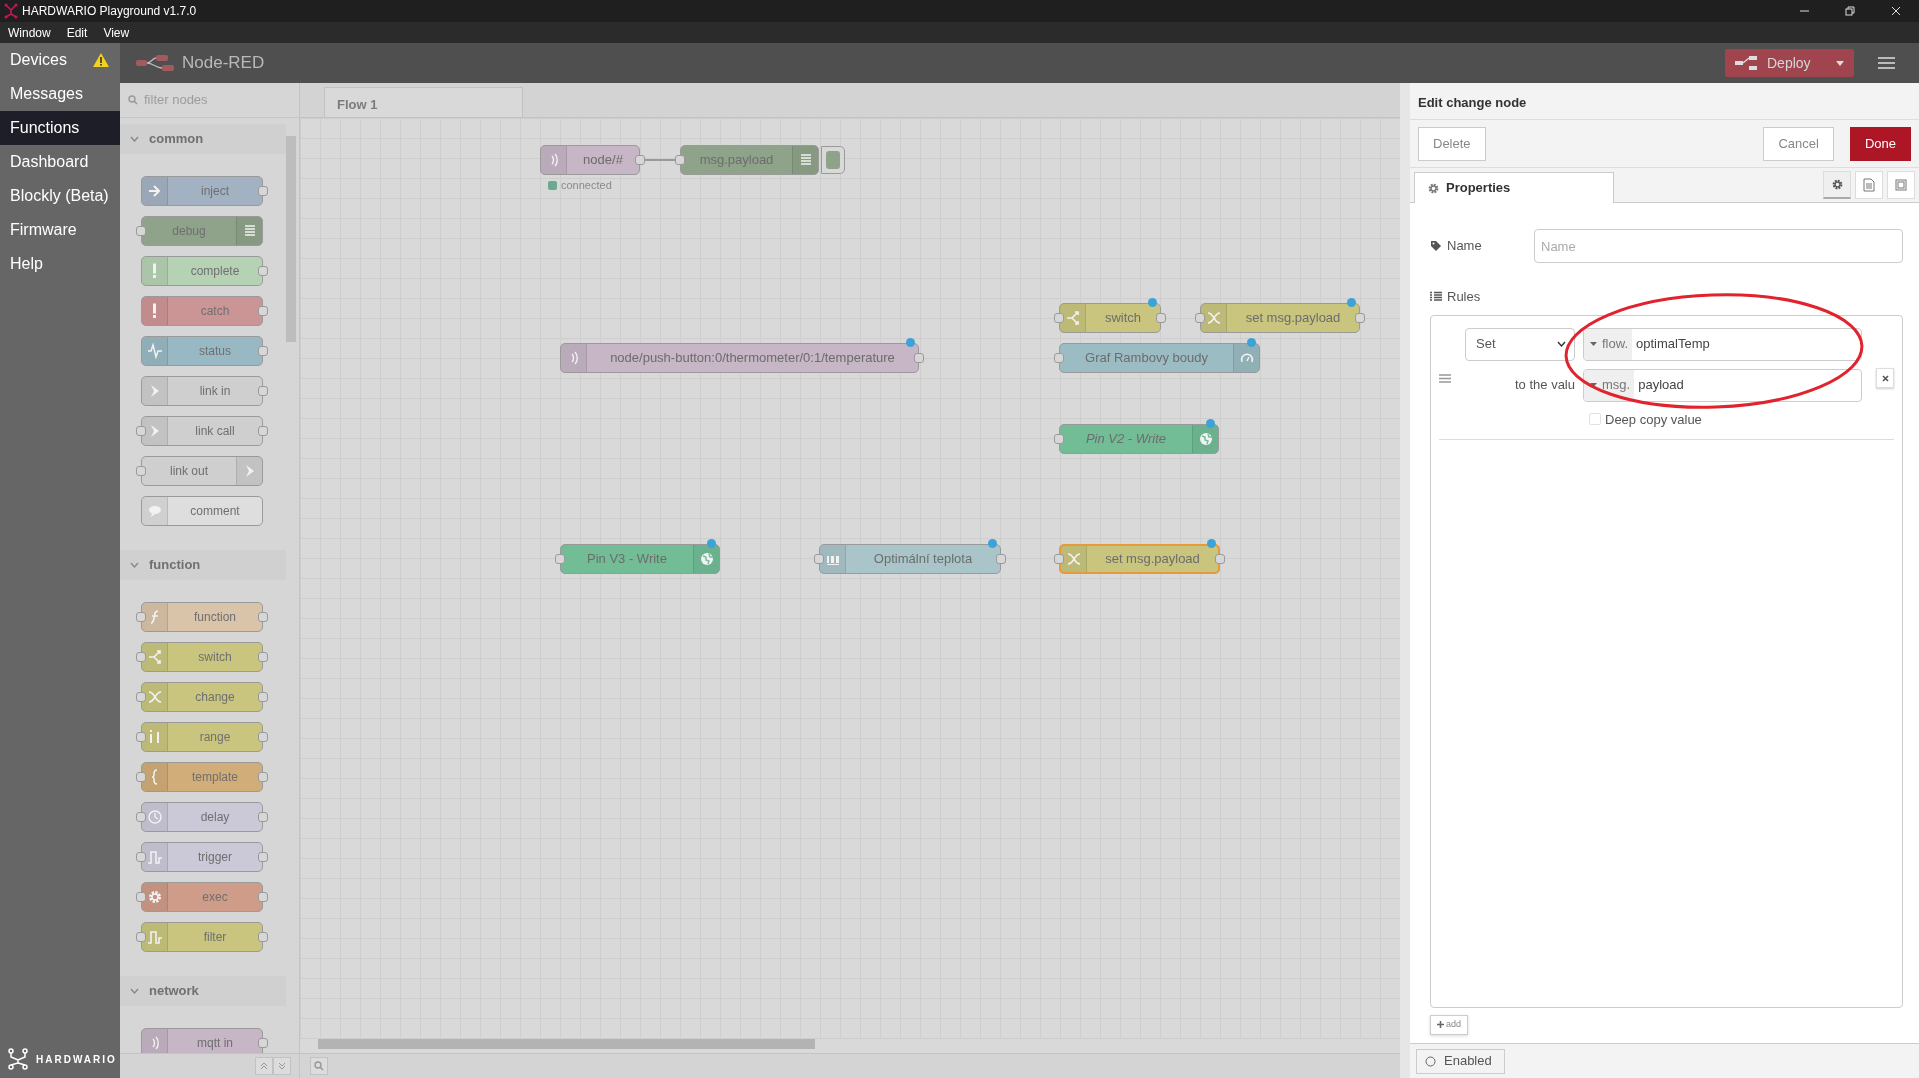  Describe the element at coordinates (1789, 63) in the screenshot. I see `deploy-button: Deploy` at that location.